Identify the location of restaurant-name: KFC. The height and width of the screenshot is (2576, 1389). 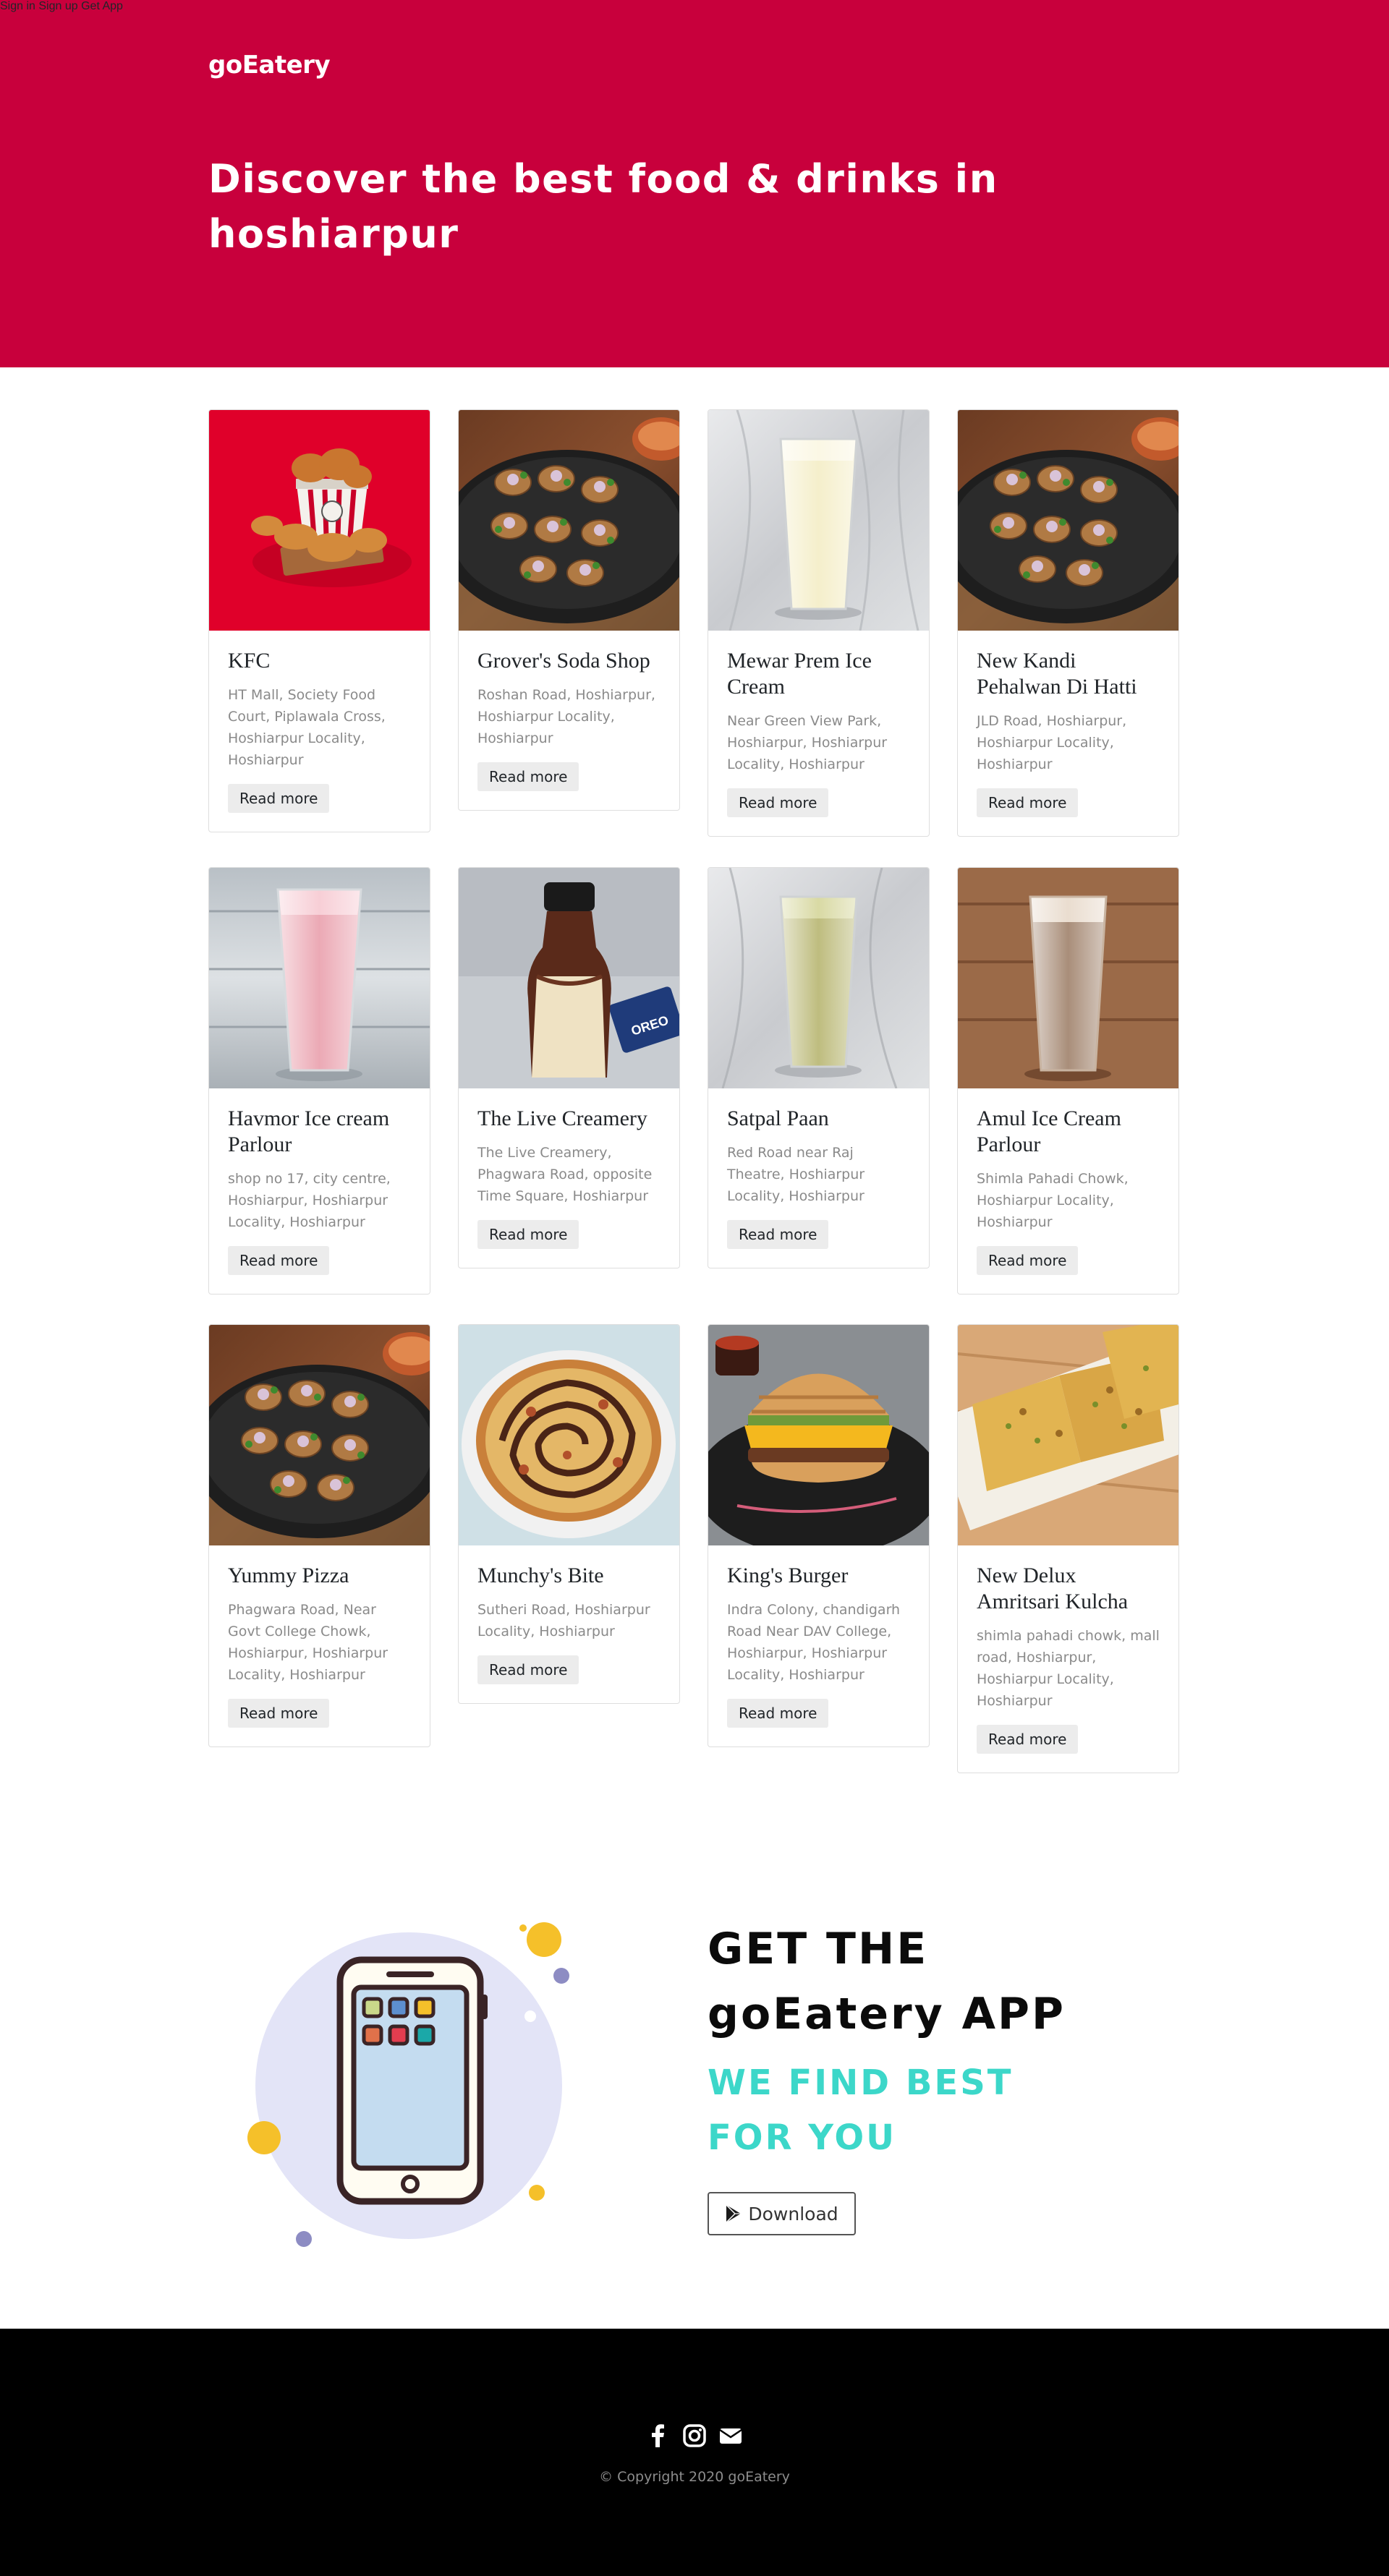
(319, 661).